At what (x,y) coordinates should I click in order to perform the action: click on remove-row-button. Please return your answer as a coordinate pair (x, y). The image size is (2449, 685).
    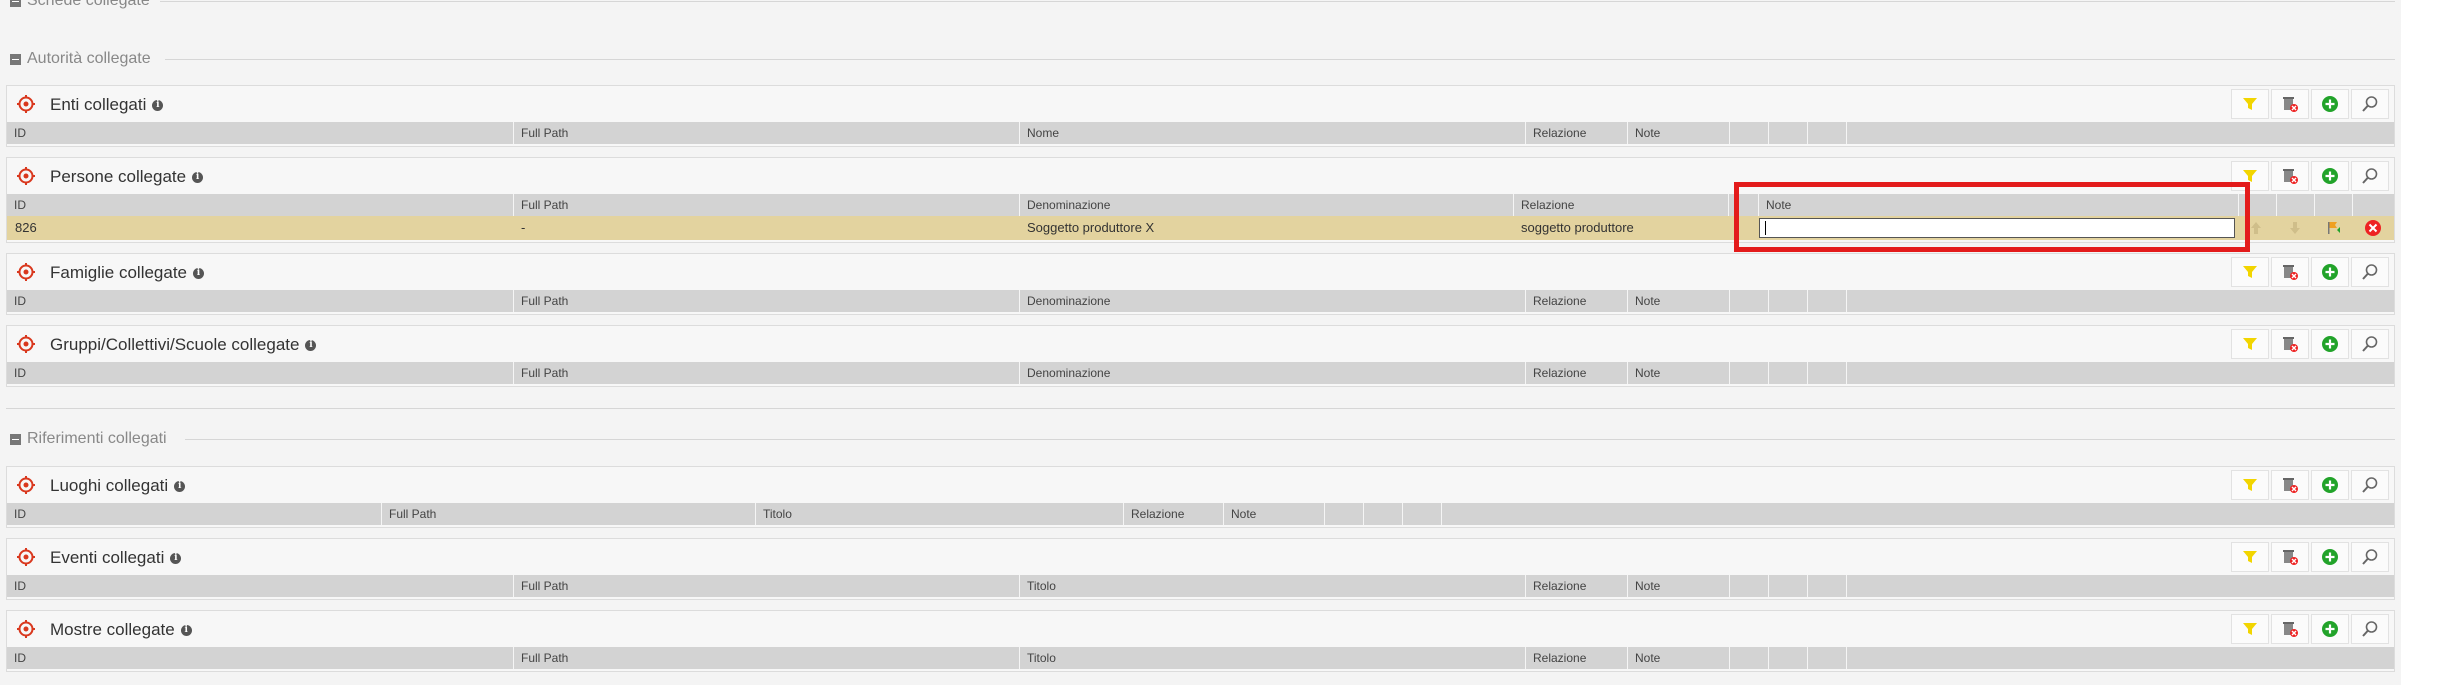
    Looking at the image, I should click on (2373, 228).